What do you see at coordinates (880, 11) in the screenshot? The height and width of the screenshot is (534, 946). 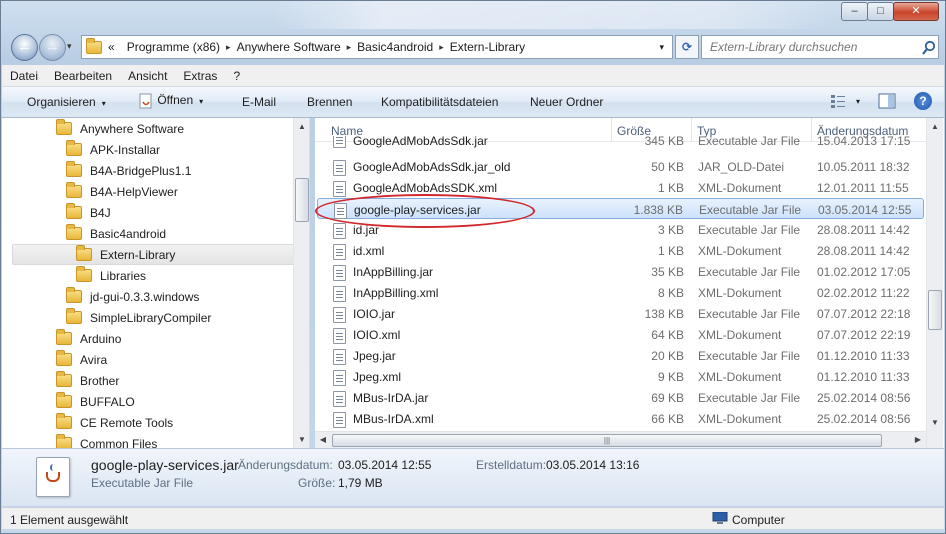 I see `maximize-button: □` at bounding box center [880, 11].